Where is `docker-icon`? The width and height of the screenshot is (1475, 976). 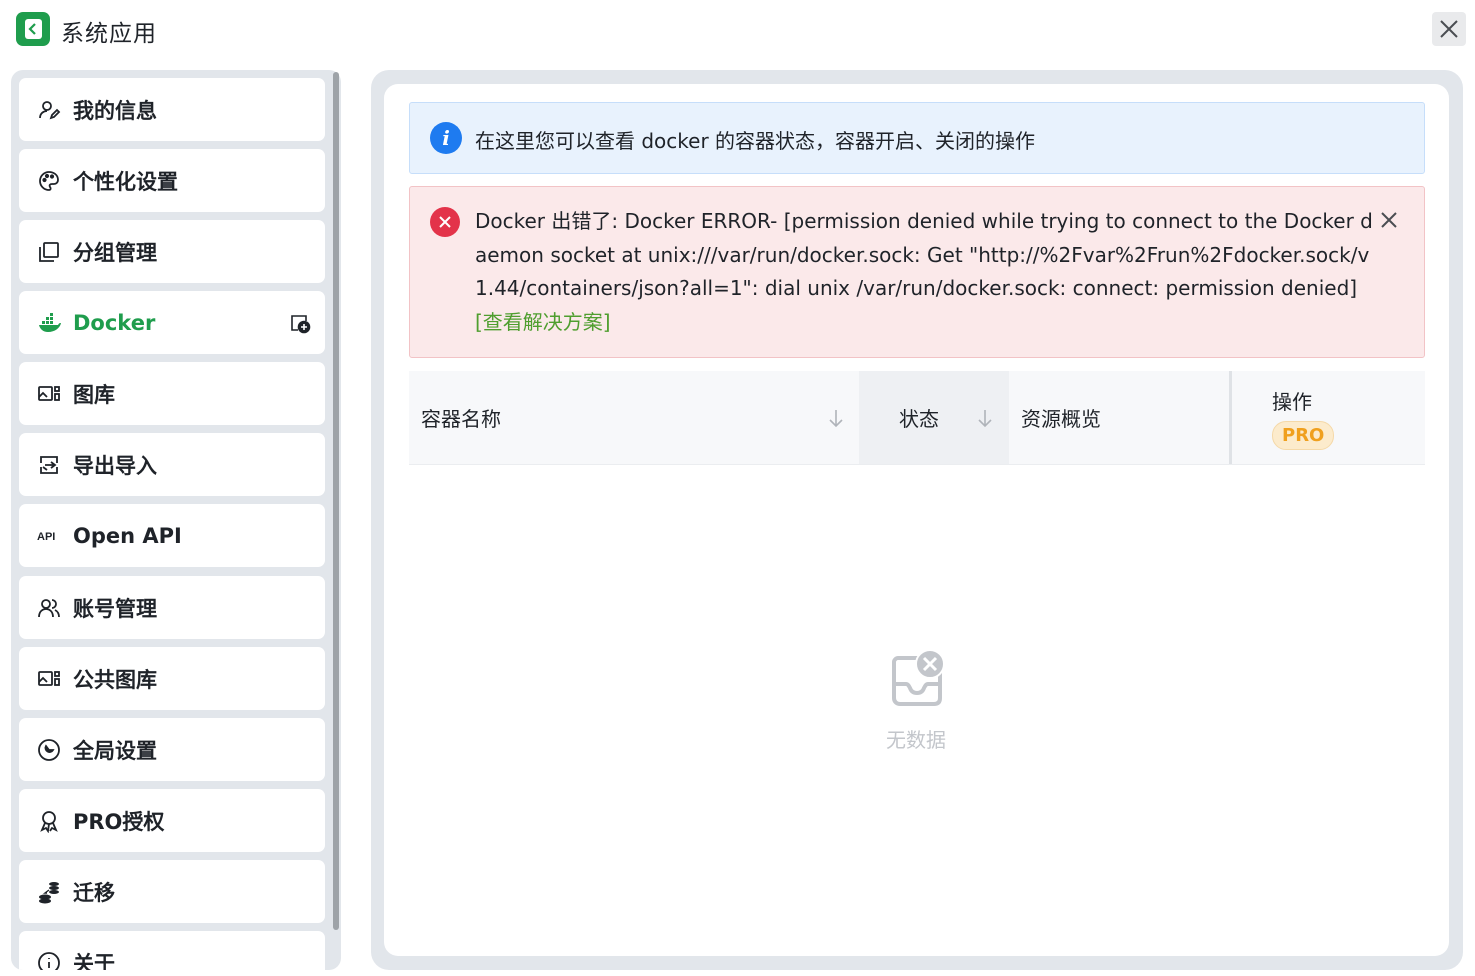 docker-icon is located at coordinates (48, 322).